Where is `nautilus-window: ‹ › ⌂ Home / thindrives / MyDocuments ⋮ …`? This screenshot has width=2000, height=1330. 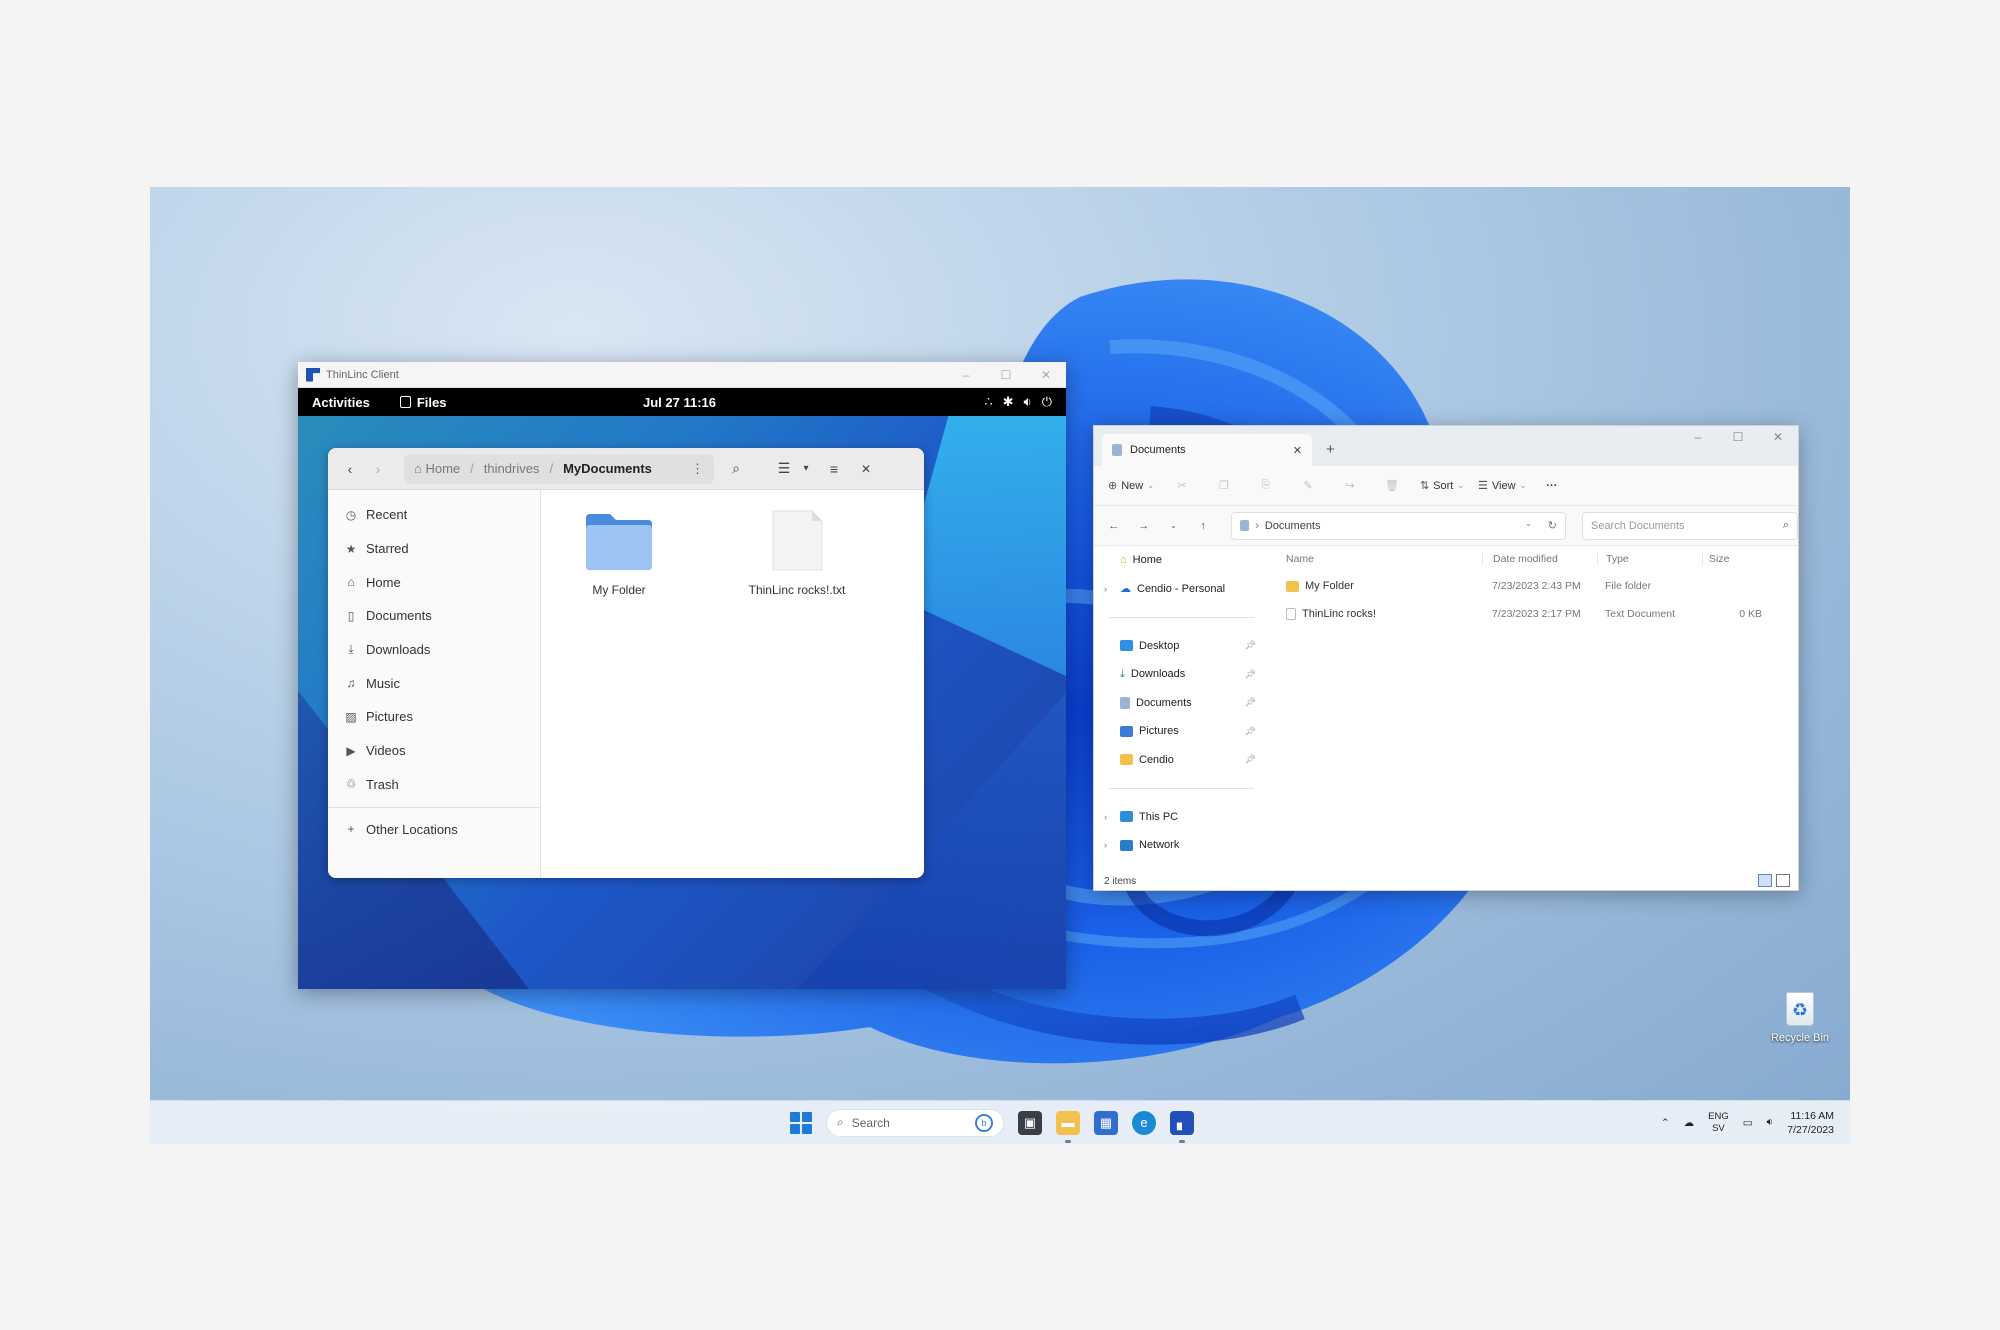 nautilus-window: ‹ › ⌂ Home / thindrives / MyDocuments ⋮ … is located at coordinates (626, 663).